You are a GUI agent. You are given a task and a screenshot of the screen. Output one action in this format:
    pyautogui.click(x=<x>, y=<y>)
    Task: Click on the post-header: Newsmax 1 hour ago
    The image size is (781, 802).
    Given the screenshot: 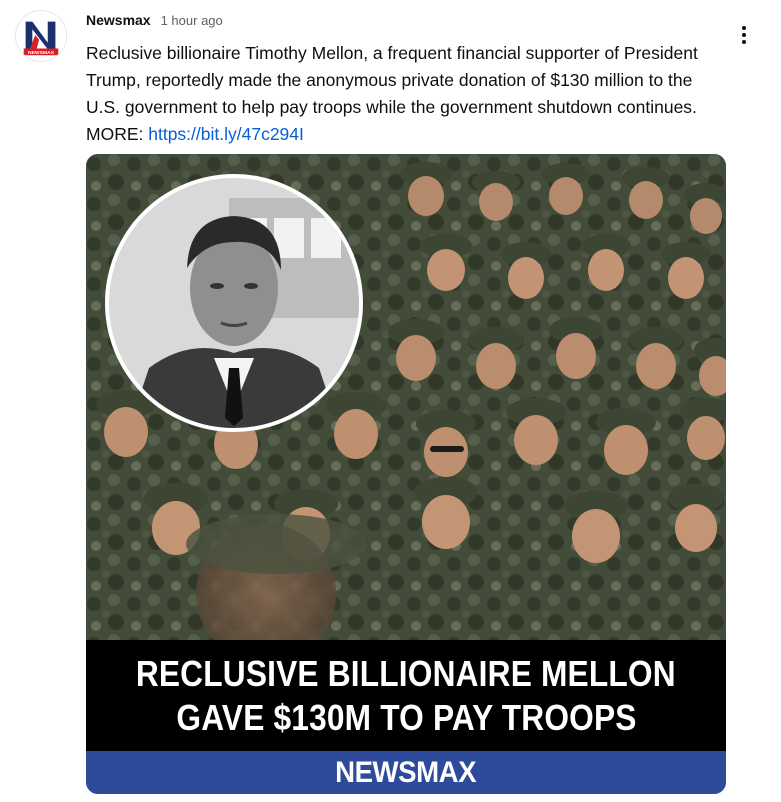 What is the action you would take?
    pyautogui.click(x=154, y=20)
    